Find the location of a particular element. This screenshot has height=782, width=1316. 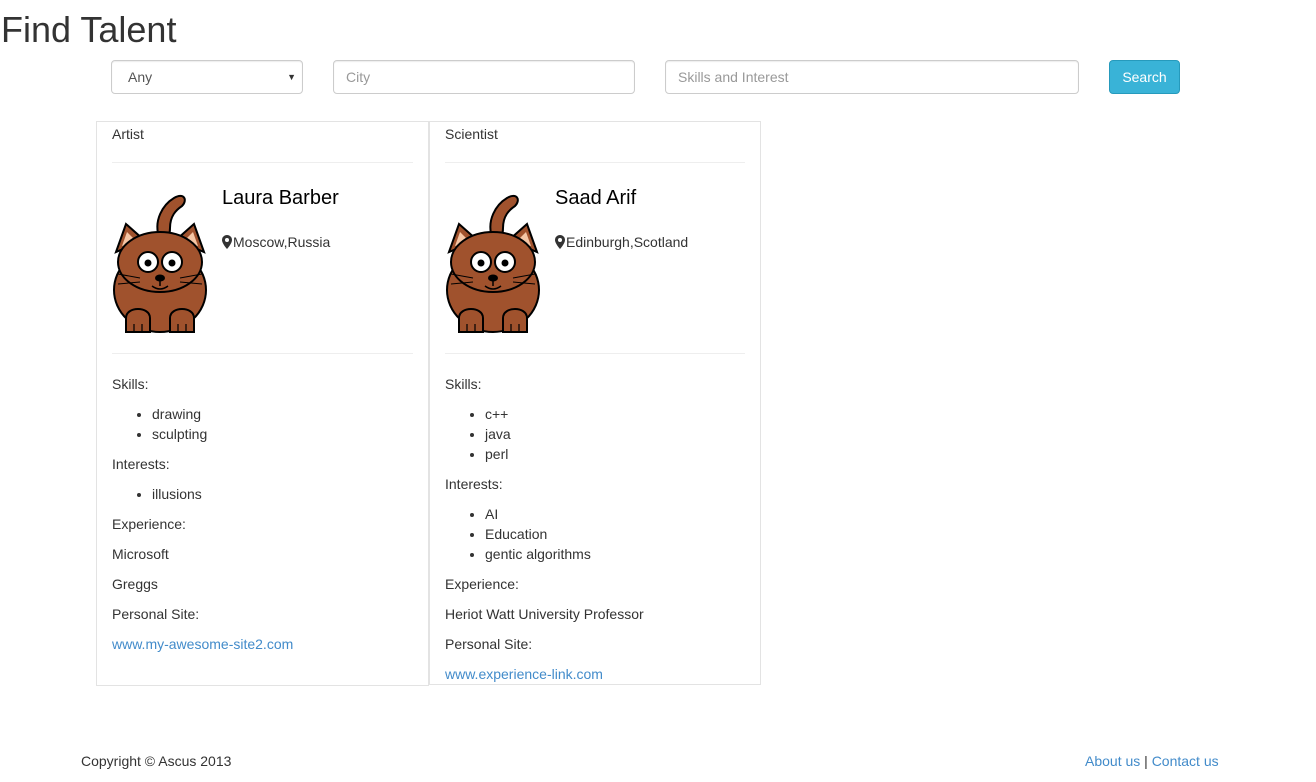

city-input is located at coordinates (484, 77).